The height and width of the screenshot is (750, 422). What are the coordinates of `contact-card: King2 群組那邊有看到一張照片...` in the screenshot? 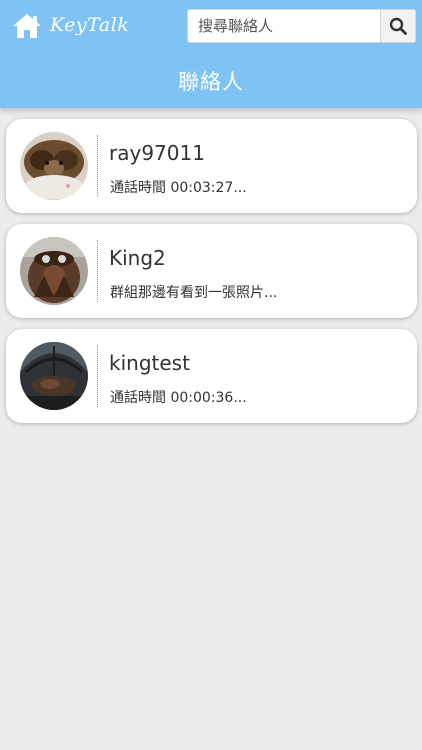 It's located at (211, 271).